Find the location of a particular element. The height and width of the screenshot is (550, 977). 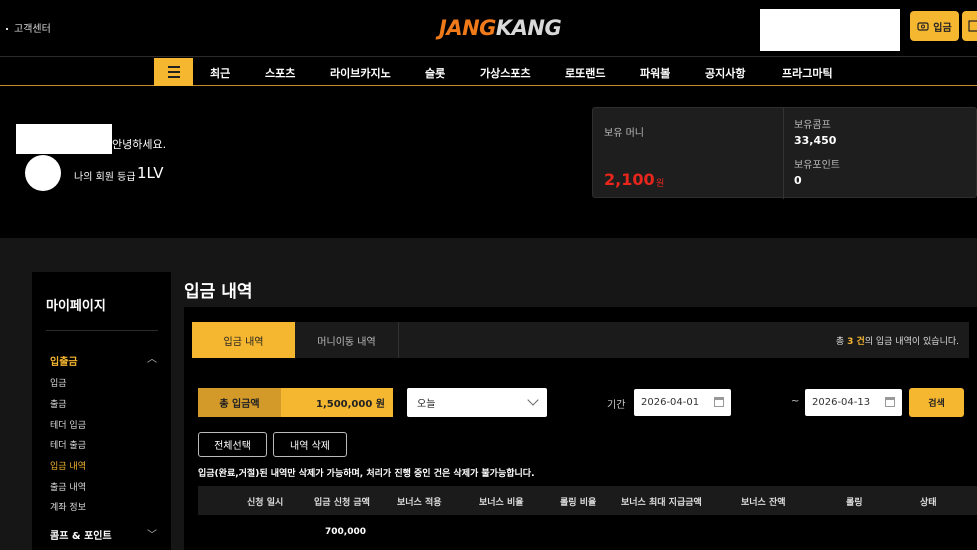

logo-text-2: KANG is located at coordinates (528, 28).